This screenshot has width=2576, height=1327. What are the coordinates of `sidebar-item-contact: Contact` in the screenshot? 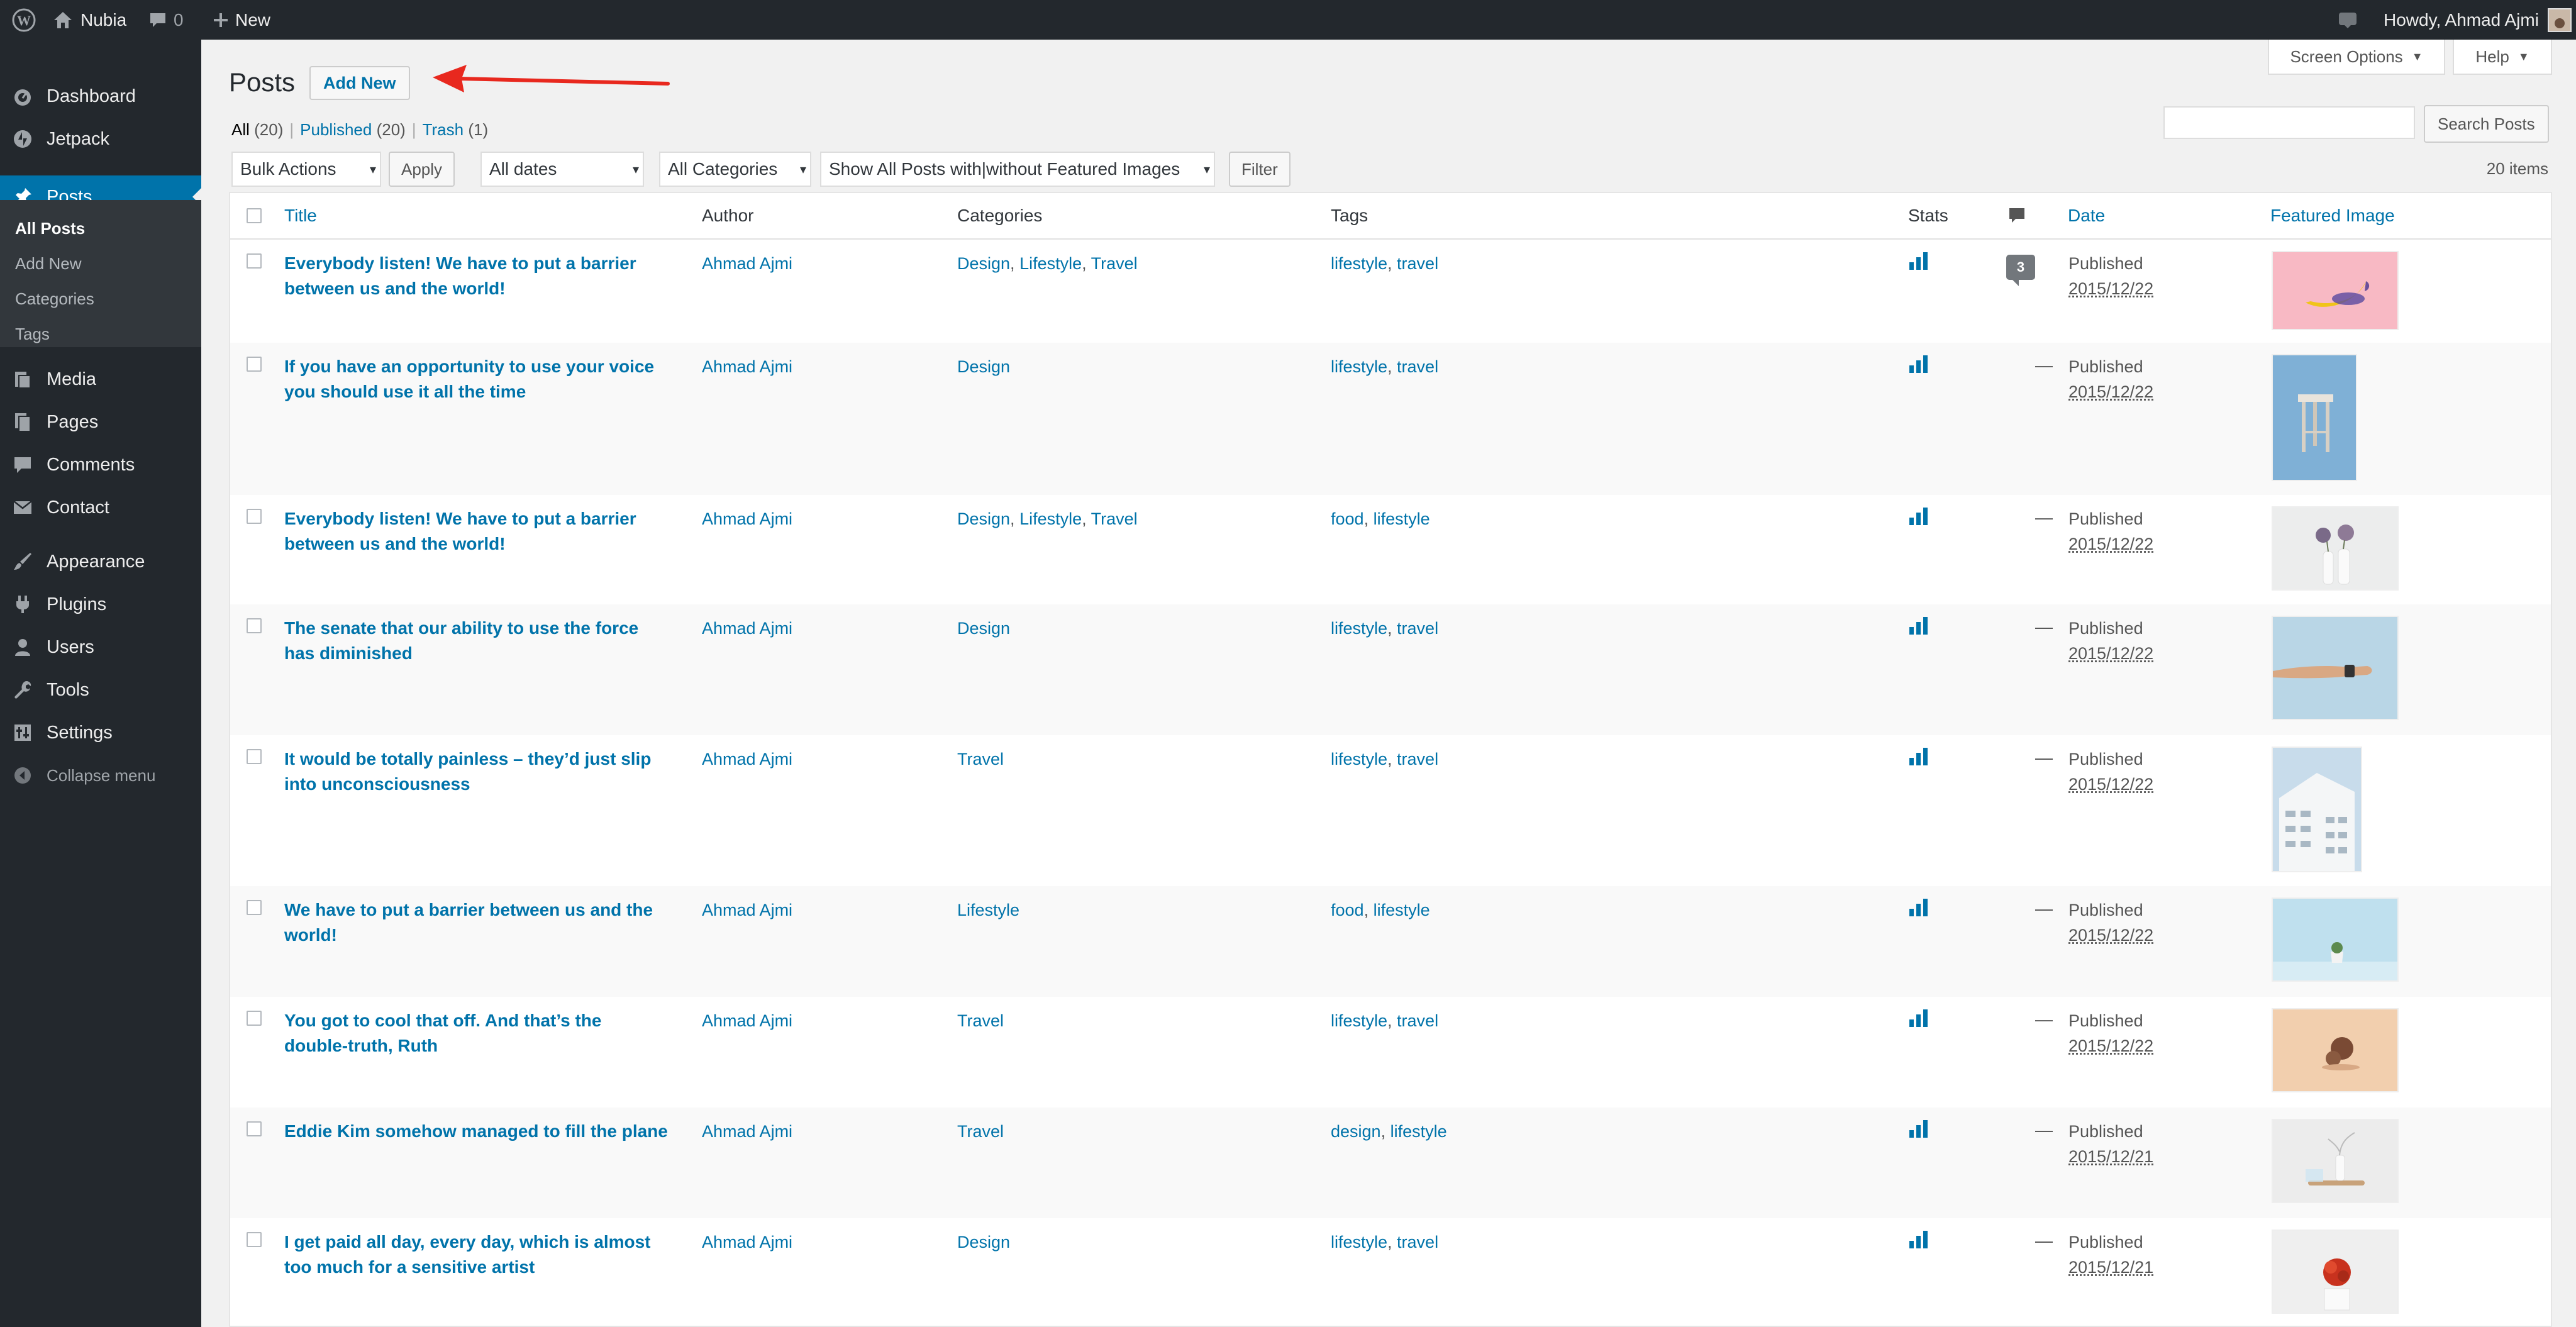 It's located at (100, 507).